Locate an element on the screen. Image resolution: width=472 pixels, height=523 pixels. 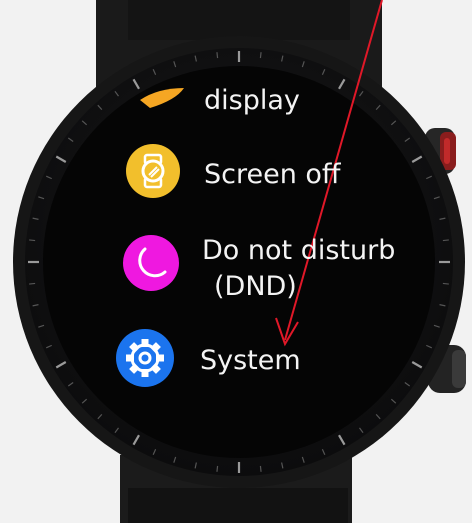
moon-icon is located at coordinates (151, 263).